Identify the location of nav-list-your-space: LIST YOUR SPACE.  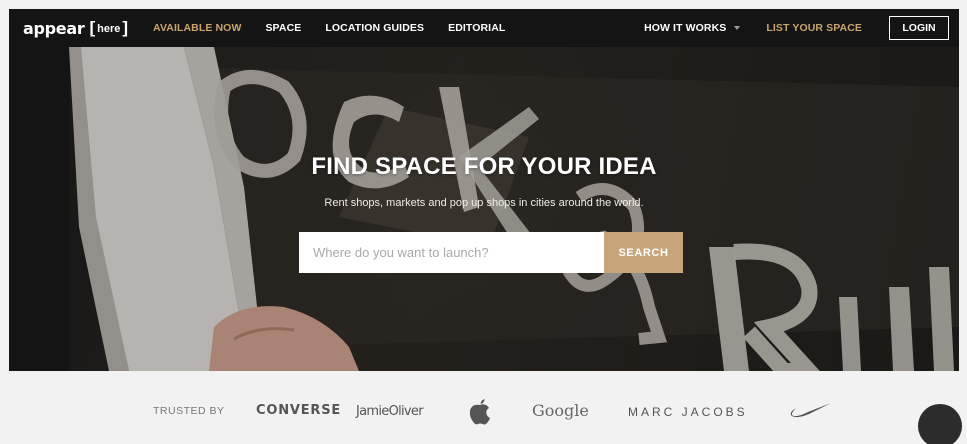
(814, 28).